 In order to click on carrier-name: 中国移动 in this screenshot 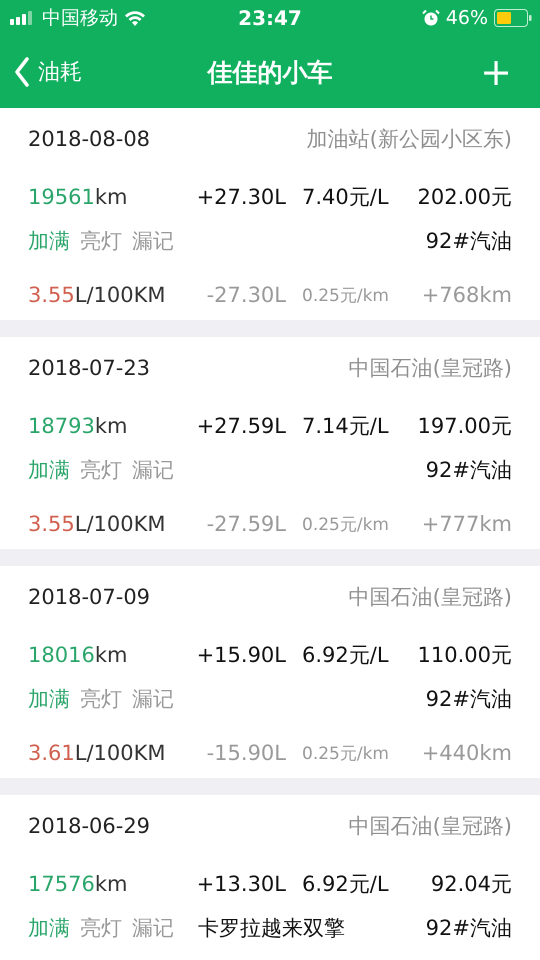, I will do `click(80, 18)`.